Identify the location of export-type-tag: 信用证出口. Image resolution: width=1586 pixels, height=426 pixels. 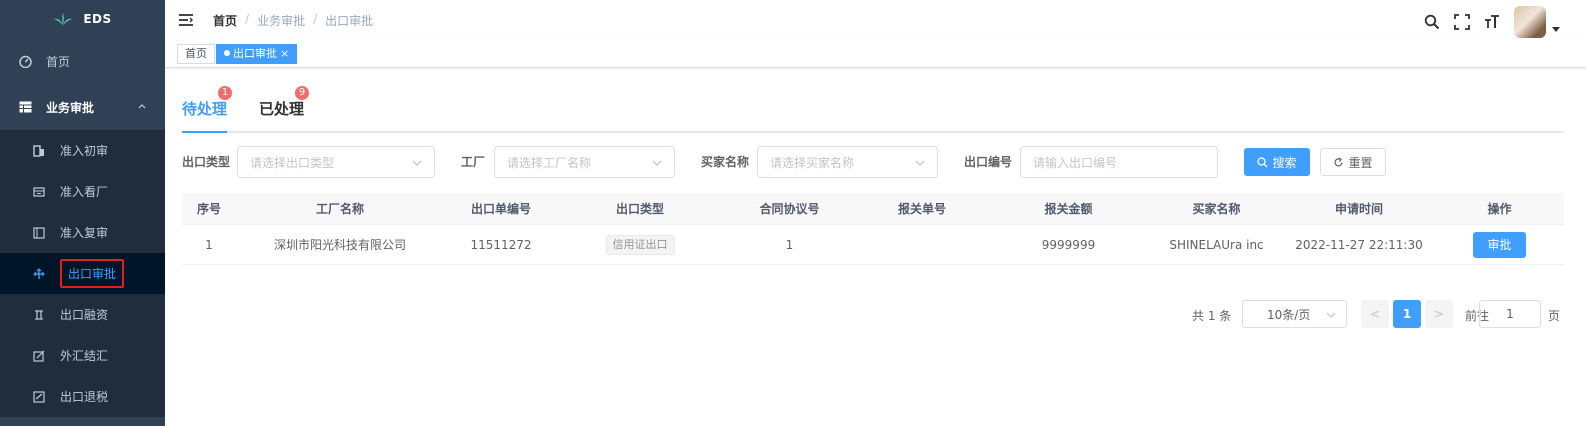
(640, 244).